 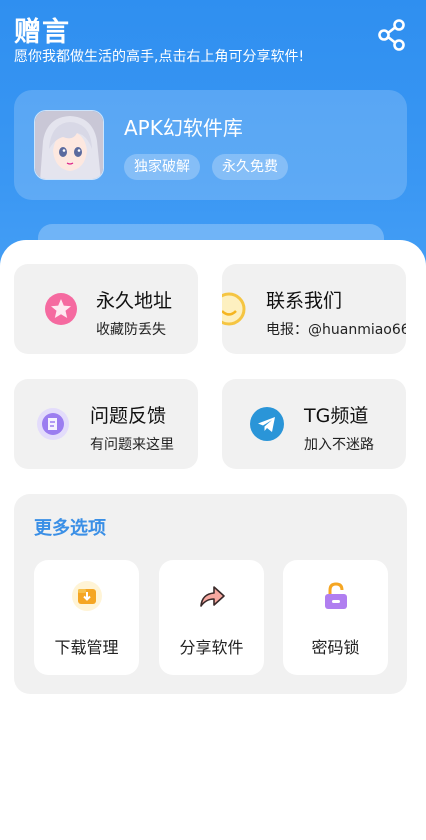 I want to click on app-name: APK幻软件库, so click(x=183, y=128).